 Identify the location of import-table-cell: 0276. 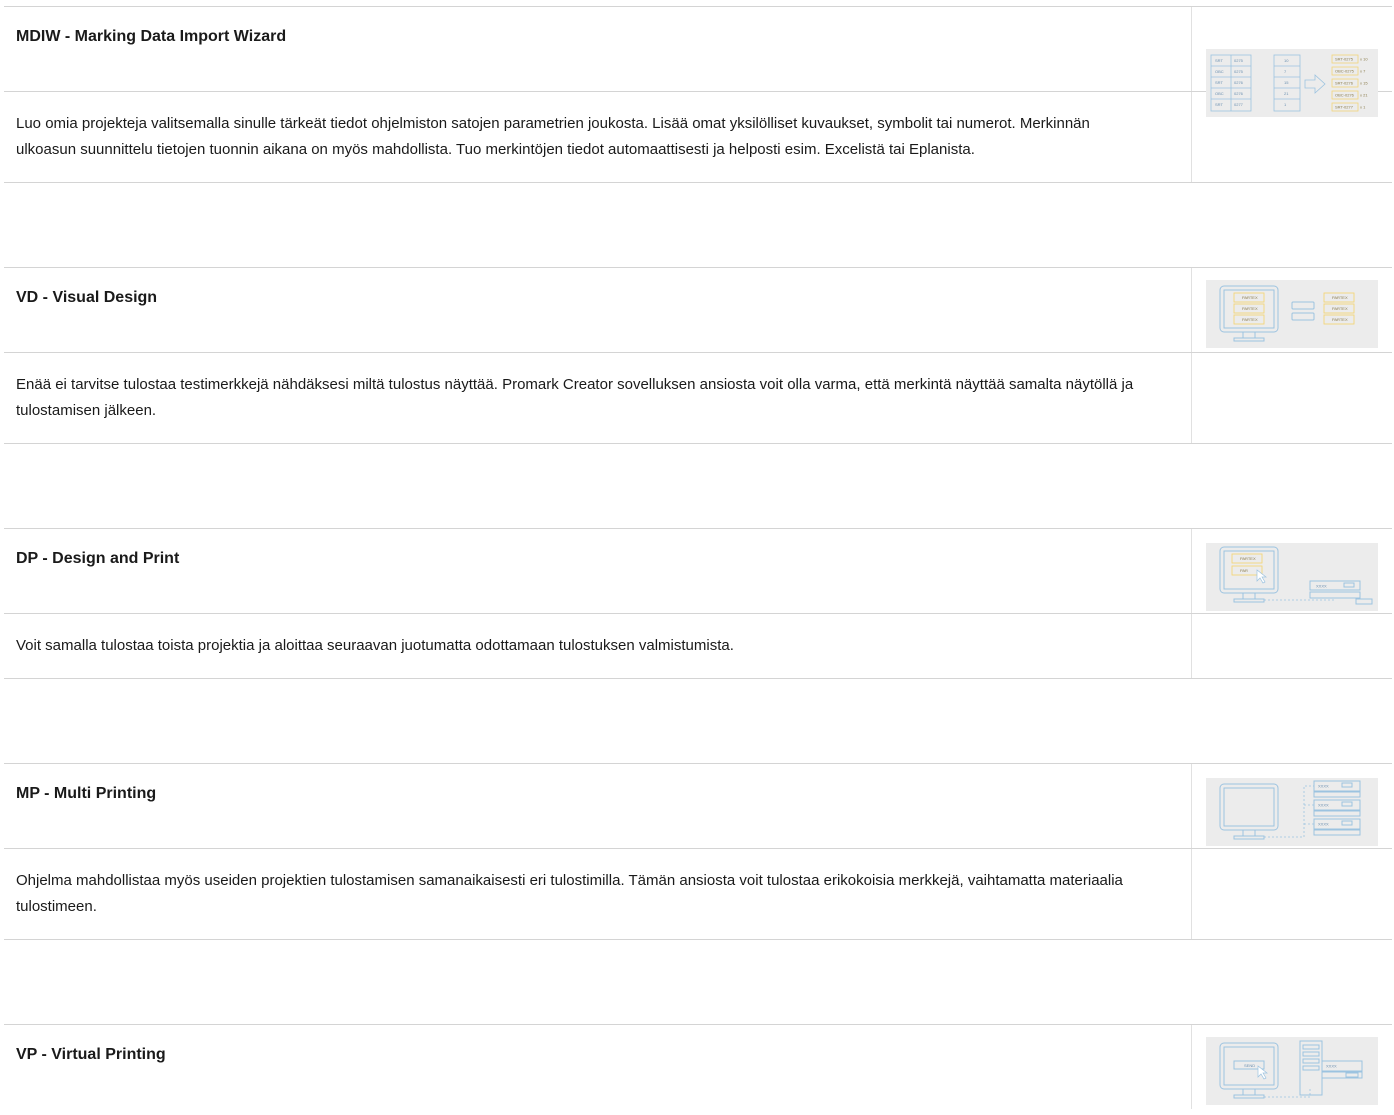
(1239, 82).